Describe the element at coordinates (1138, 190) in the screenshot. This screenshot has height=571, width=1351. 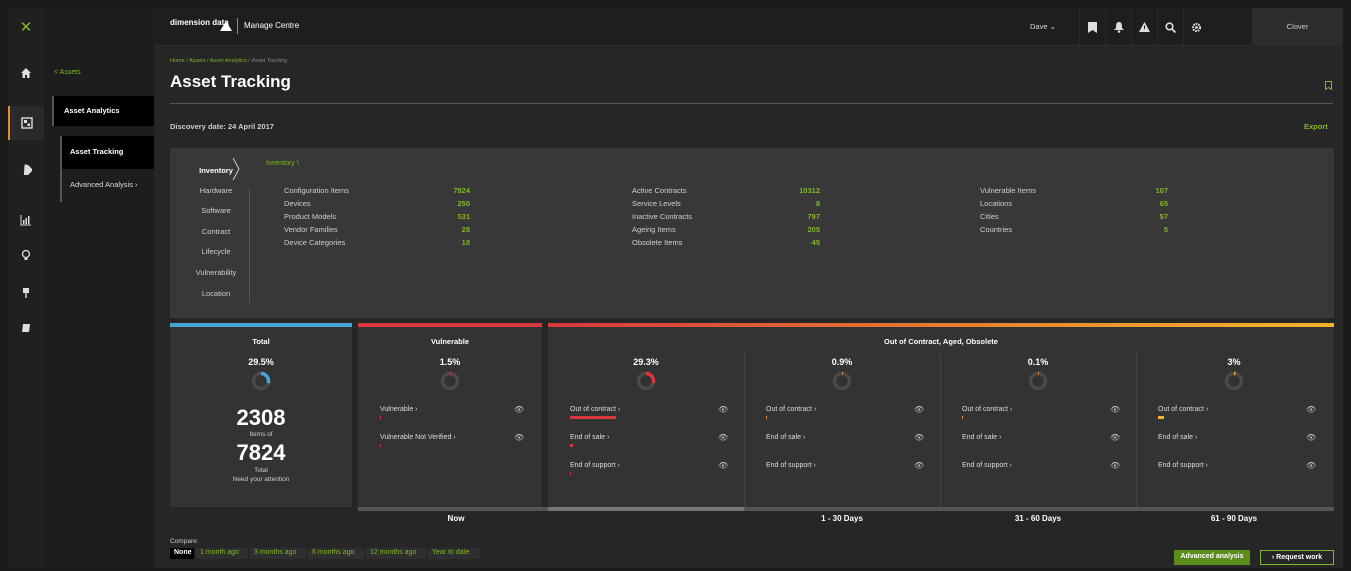
I see `stat-value: 107` at that location.